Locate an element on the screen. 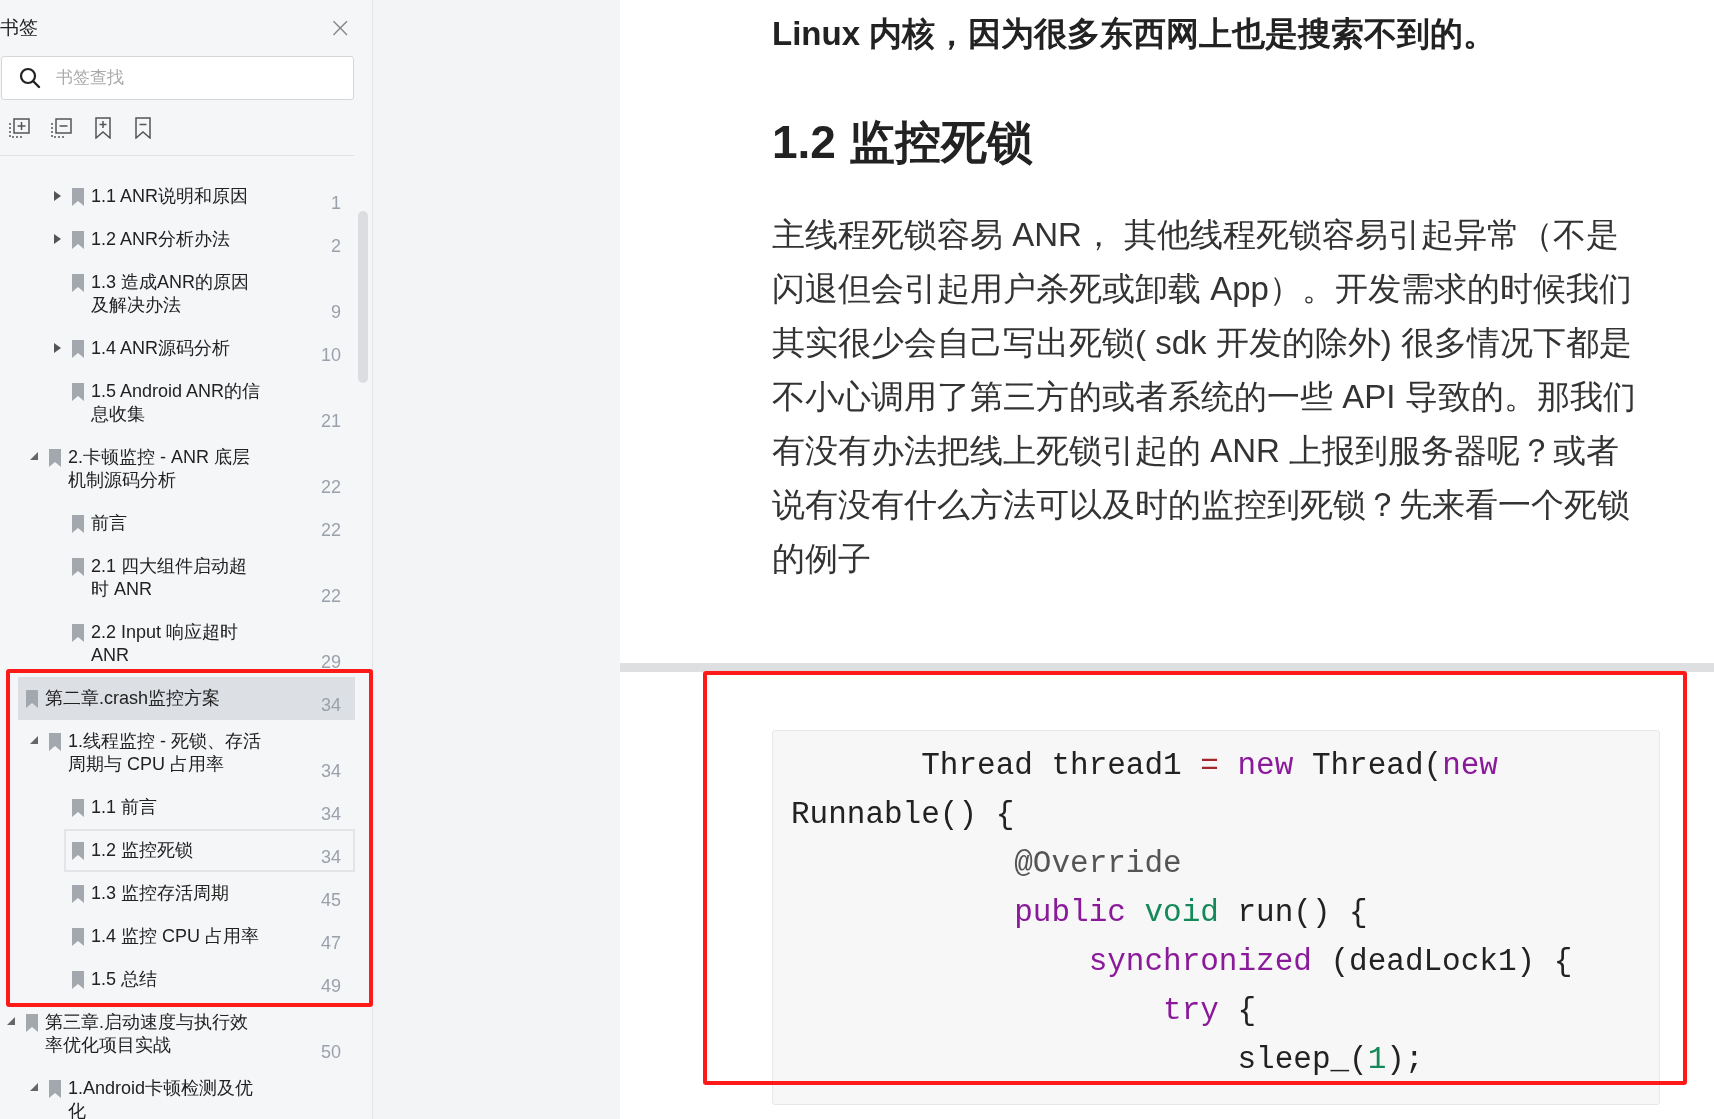  bookmark-item: 第二章.crash监控方案 34 is located at coordinates (186, 698).